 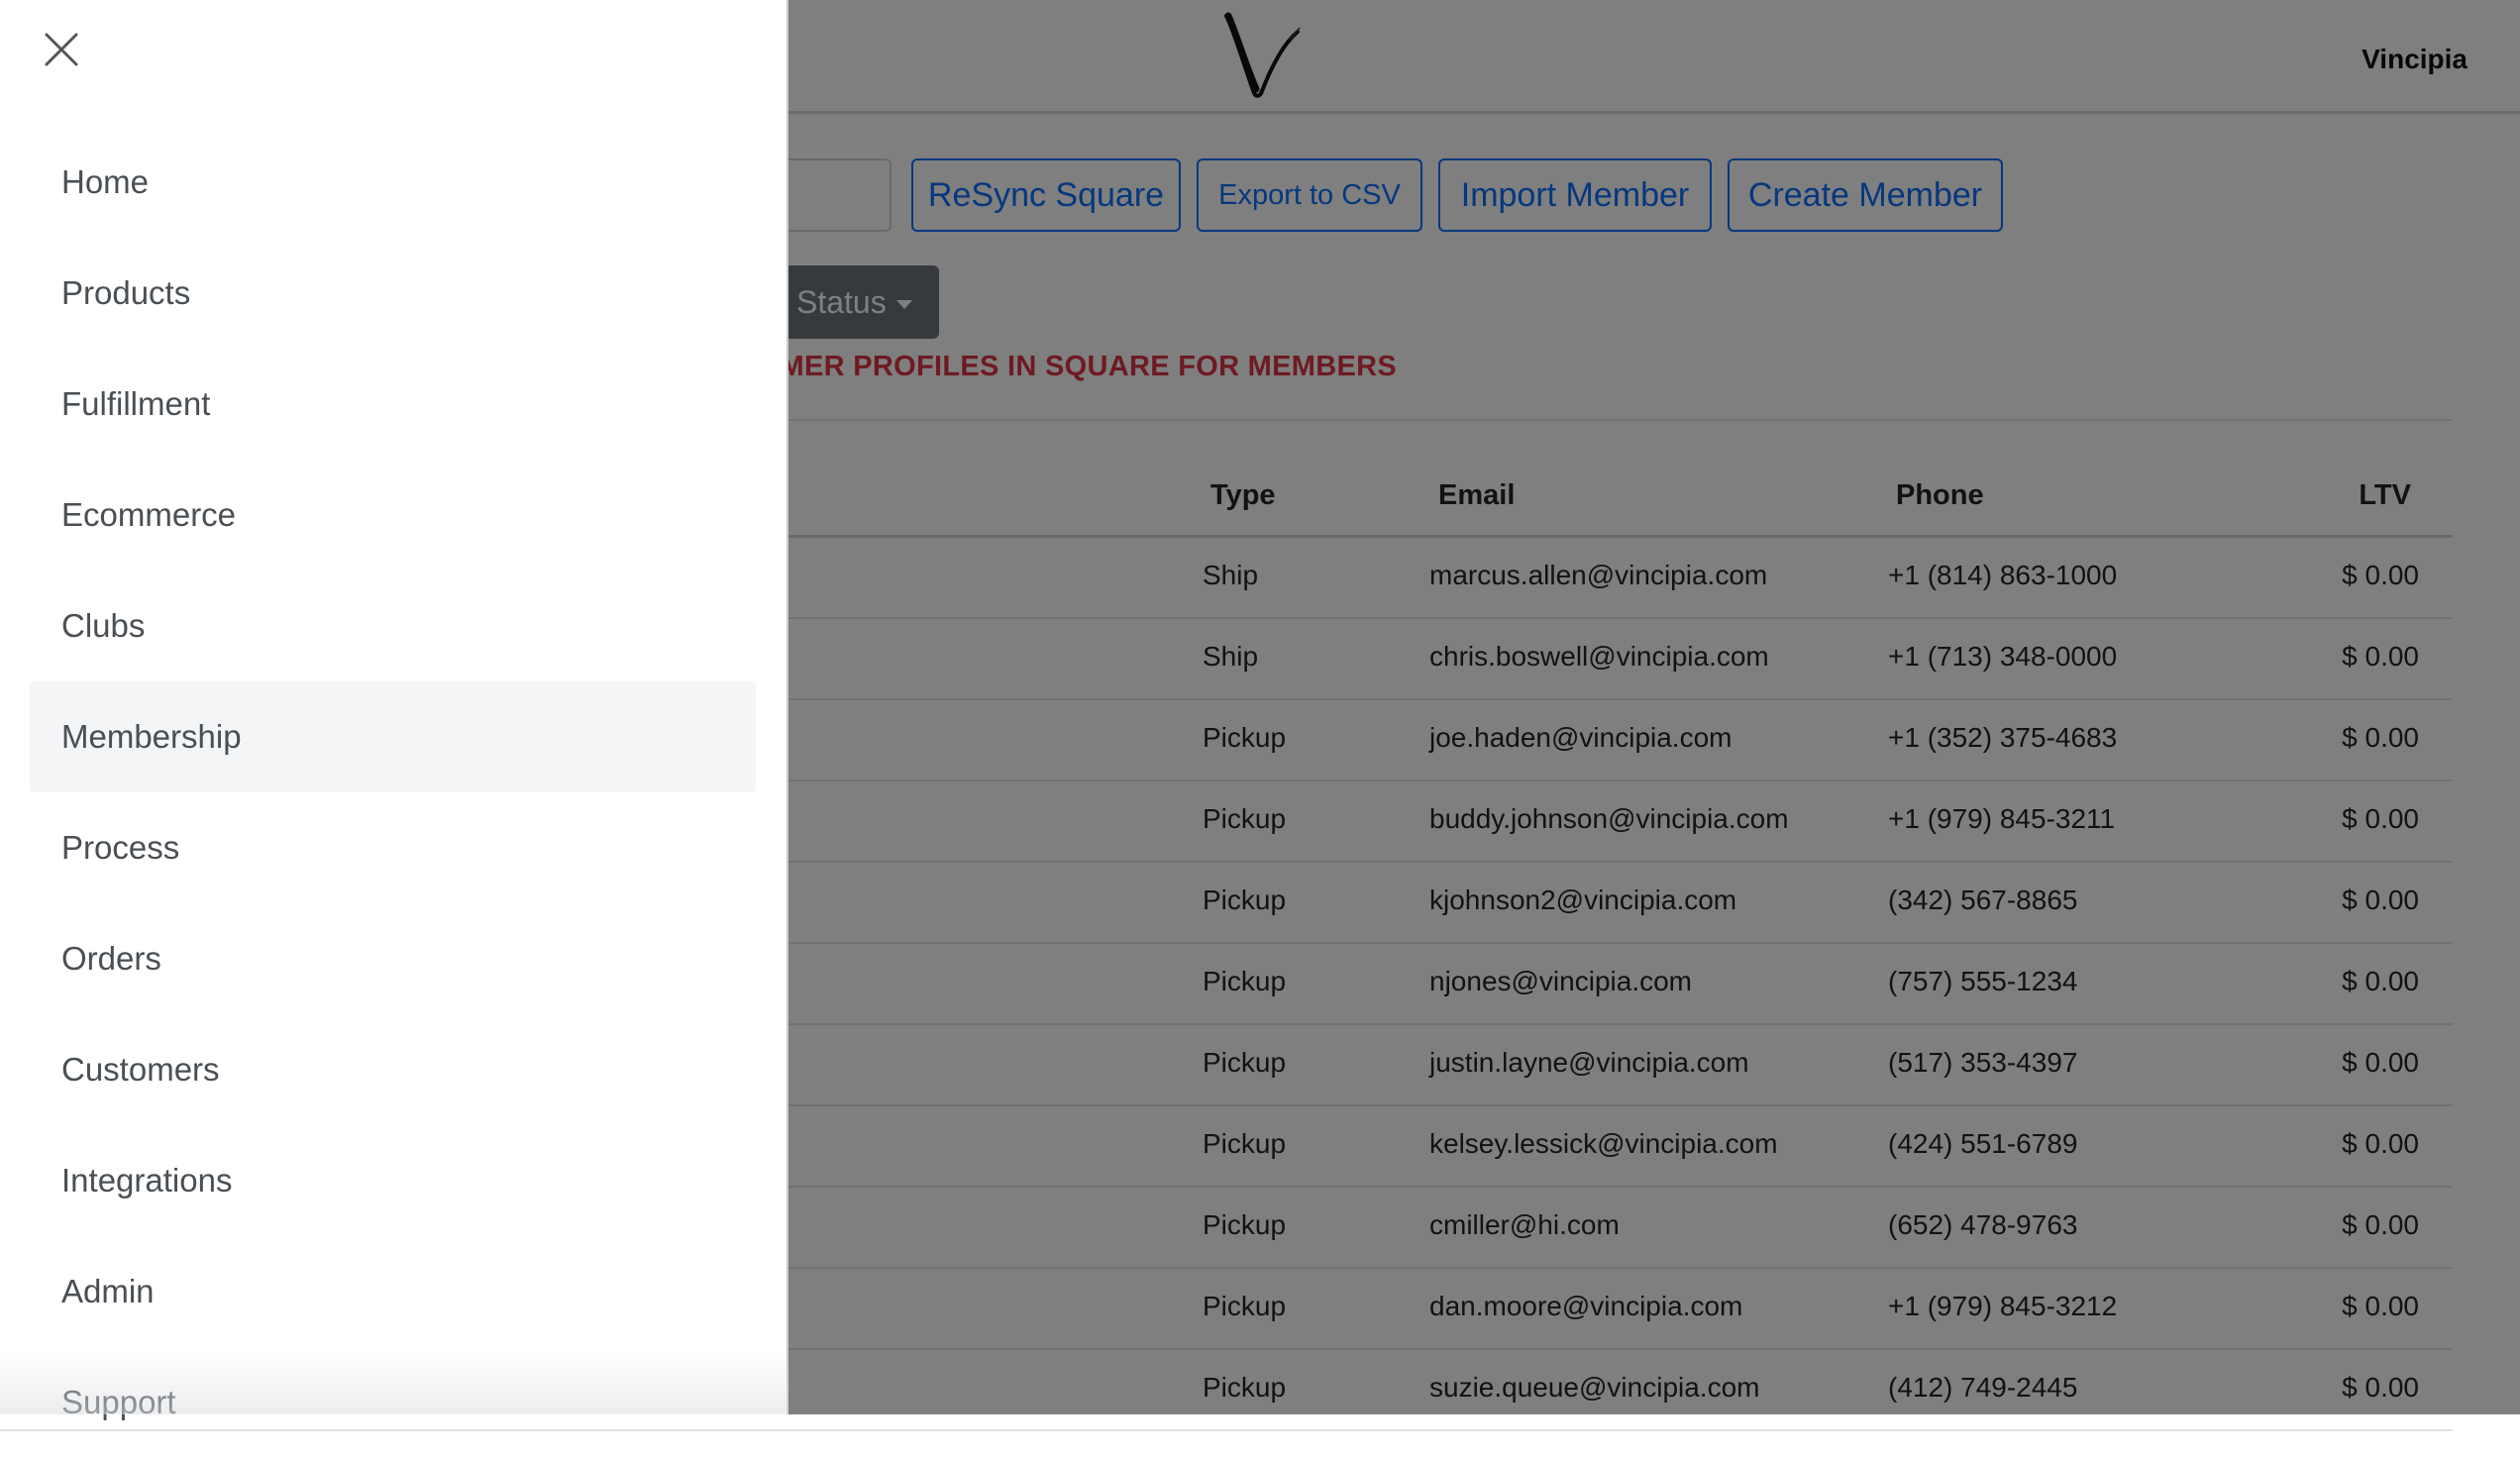 What do you see at coordinates (393, 293) in the screenshot?
I see `sidebar-item-products: Products` at bounding box center [393, 293].